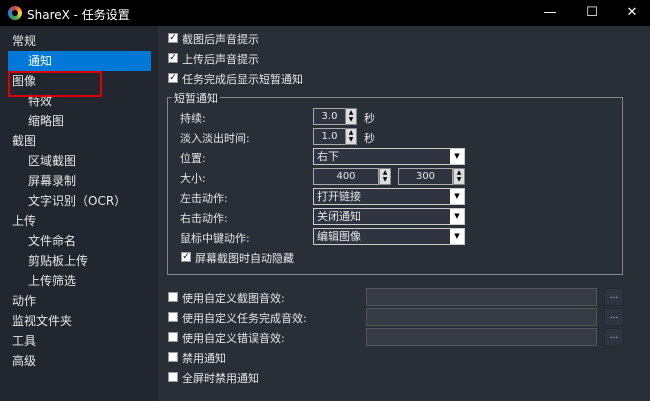  Describe the element at coordinates (220, 59) in the screenshot. I see `top-checkbox-label: 上传后声音提示` at that location.